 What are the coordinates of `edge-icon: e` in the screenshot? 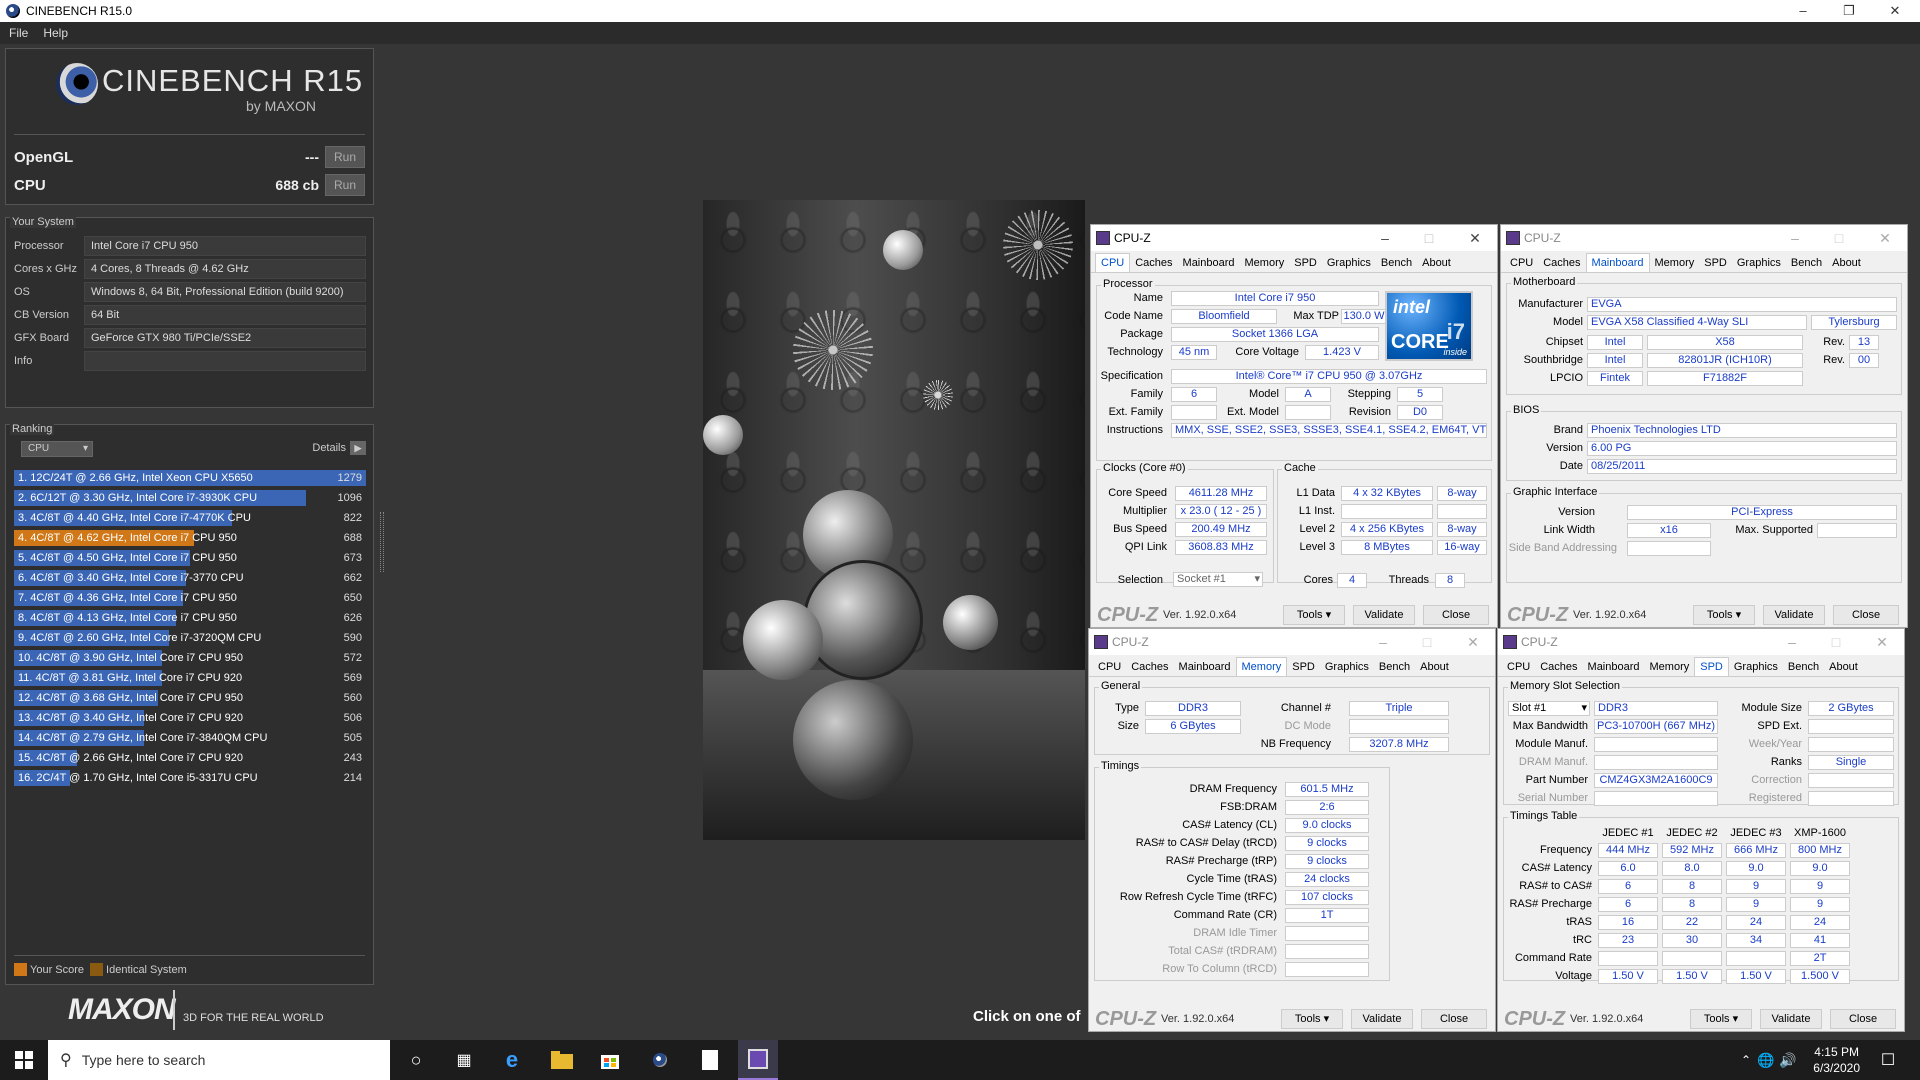 It's located at (512, 1059).